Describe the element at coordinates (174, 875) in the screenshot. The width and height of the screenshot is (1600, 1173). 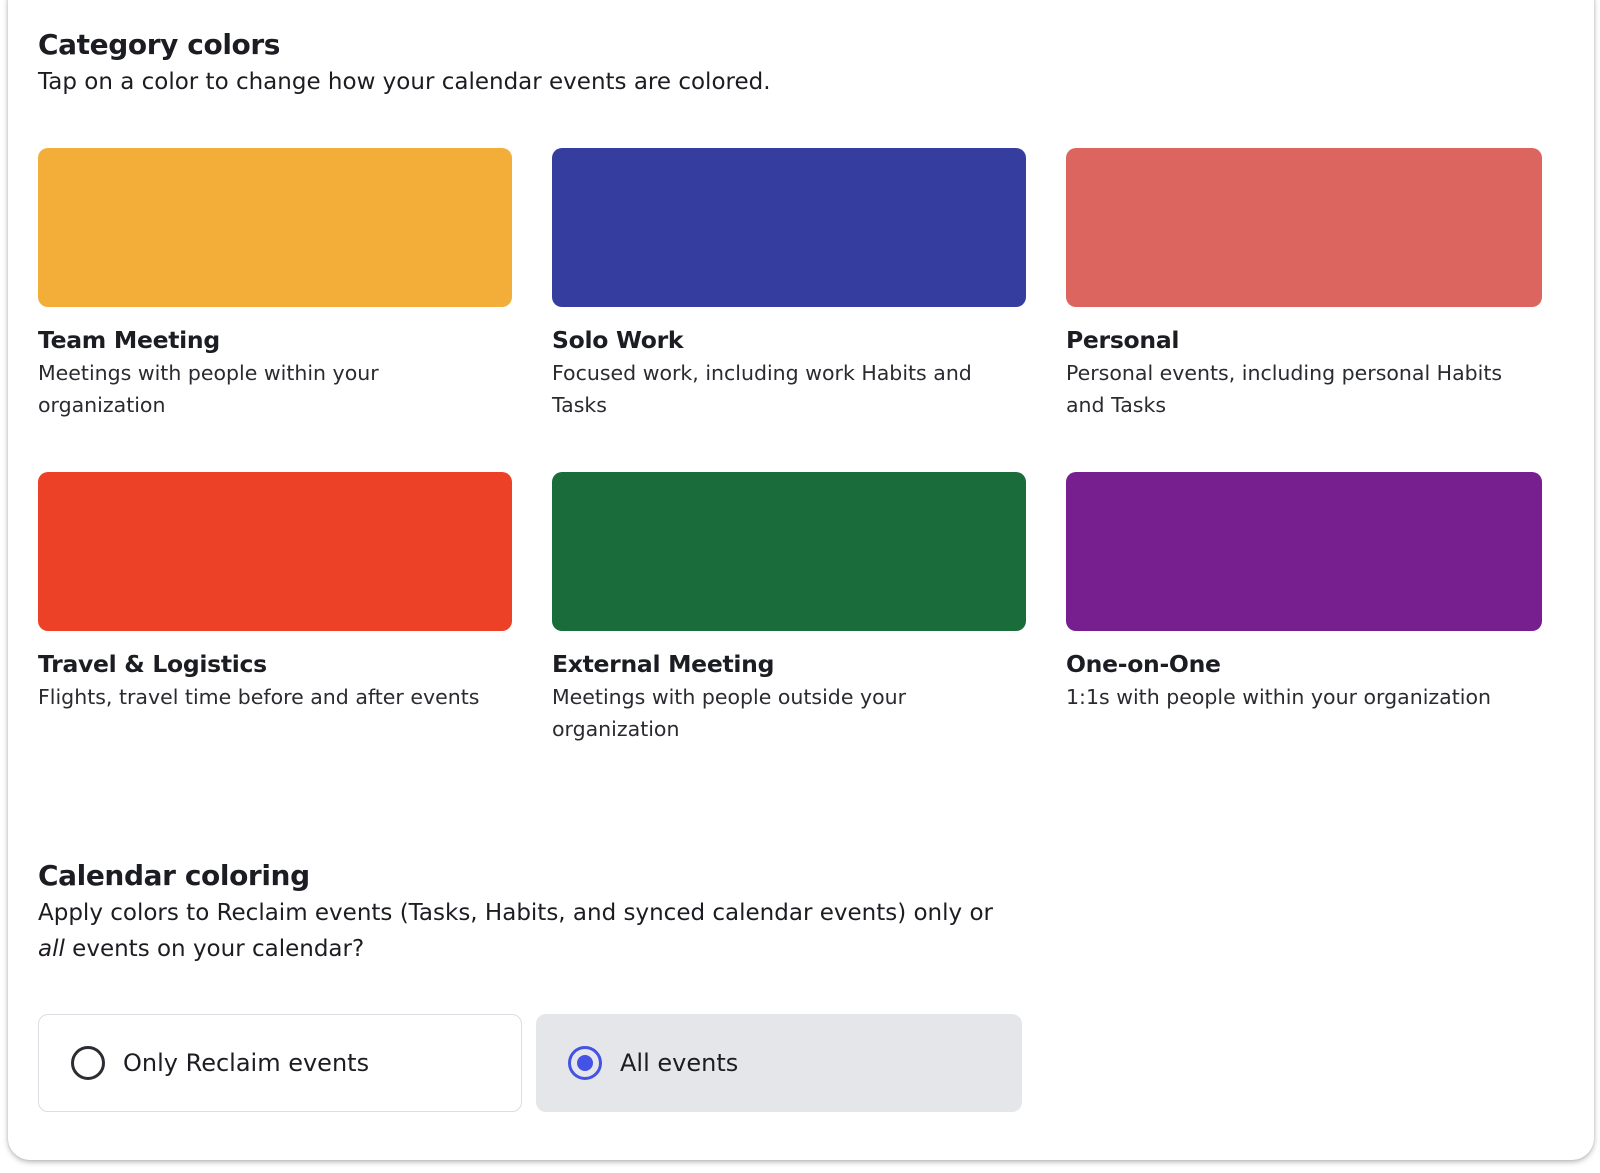
I see `calendar-coloring-title: Calendar coloring` at that location.